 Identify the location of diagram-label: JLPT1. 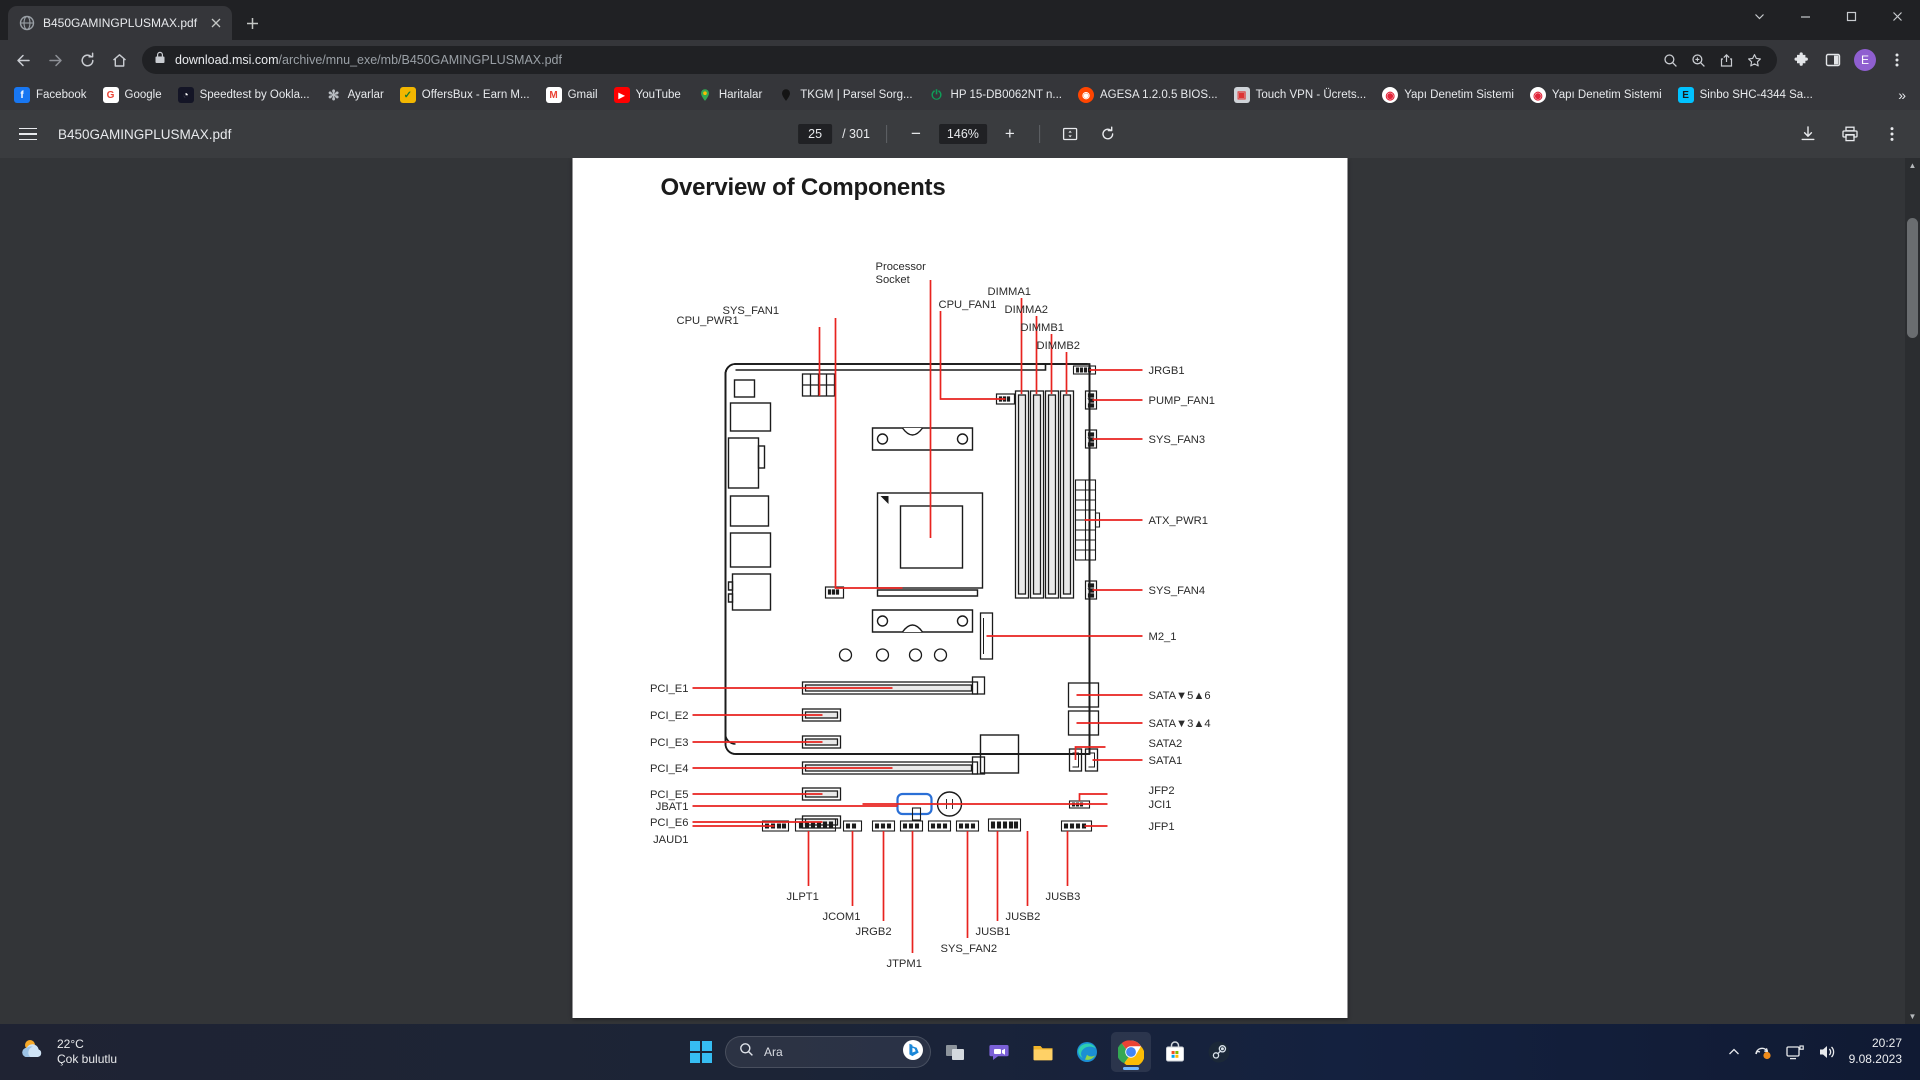
(803, 897).